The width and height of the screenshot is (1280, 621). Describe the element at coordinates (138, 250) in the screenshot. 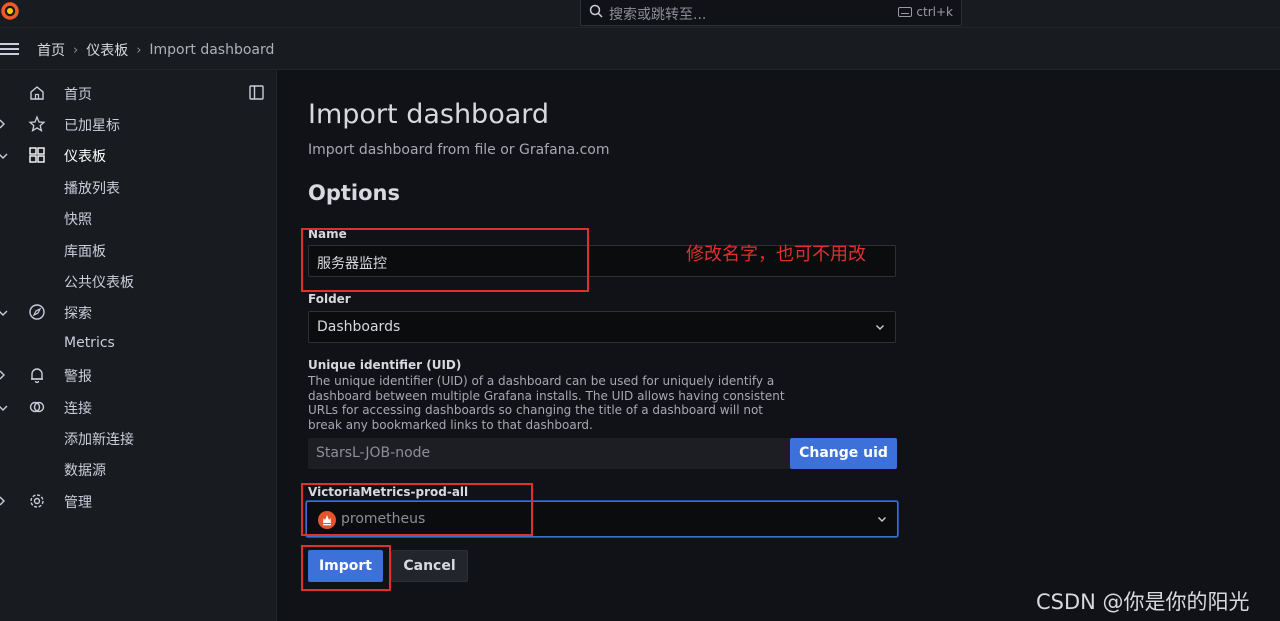

I see `sidebar-item-library-panels: 库面板` at that location.